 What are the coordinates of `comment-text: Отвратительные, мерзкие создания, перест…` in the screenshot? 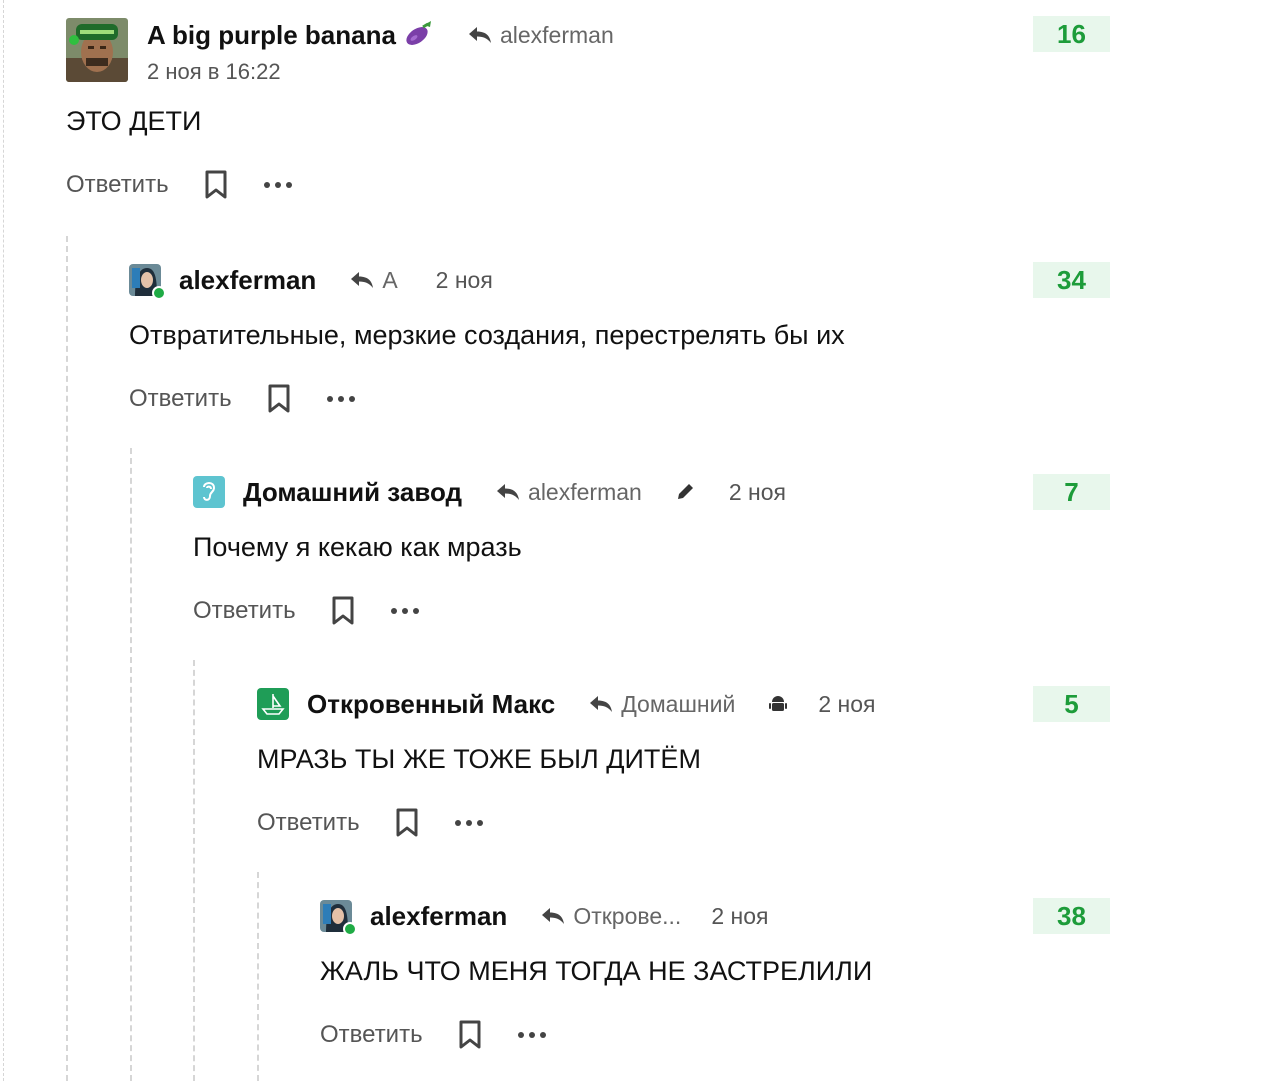 It's located at (487, 335).